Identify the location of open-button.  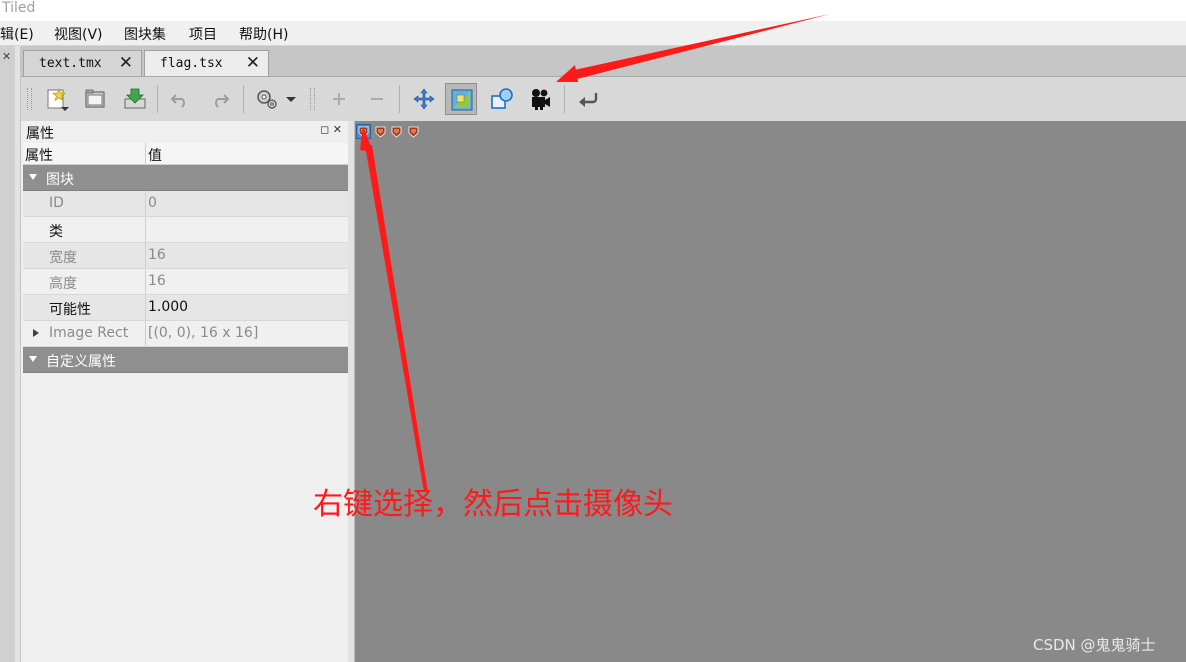
(95, 99).